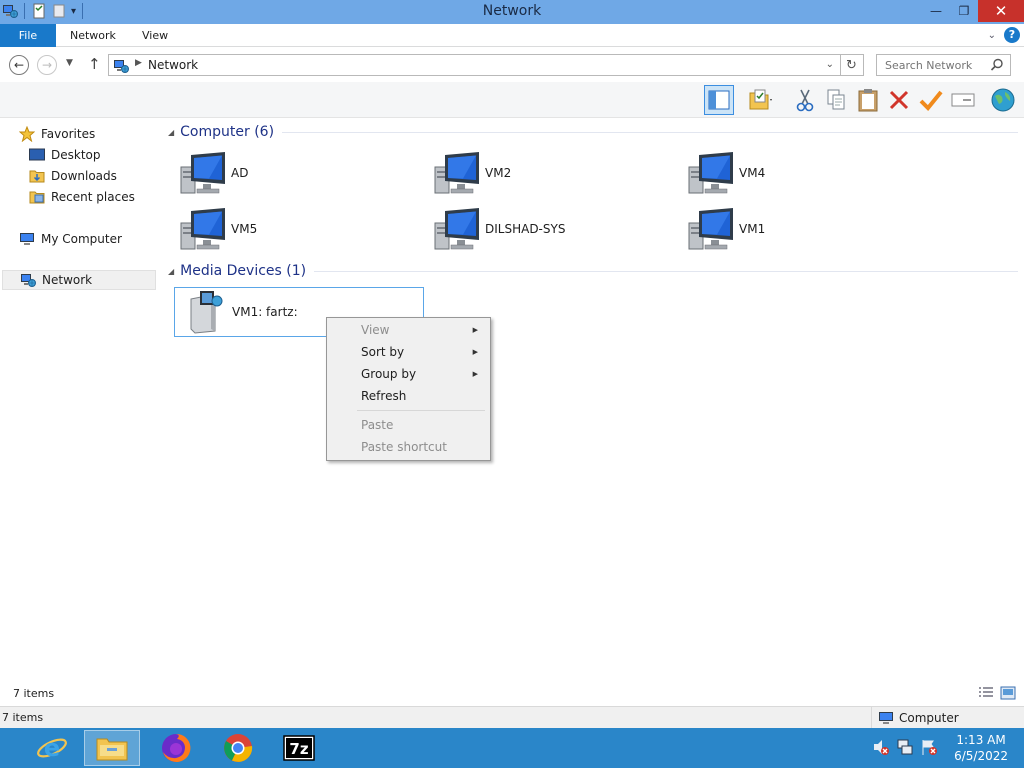 The image size is (1024, 768). What do you see at coordinates (963, 100) in the screenshot?
I see `rename-button` at bounding box center [963, 100].